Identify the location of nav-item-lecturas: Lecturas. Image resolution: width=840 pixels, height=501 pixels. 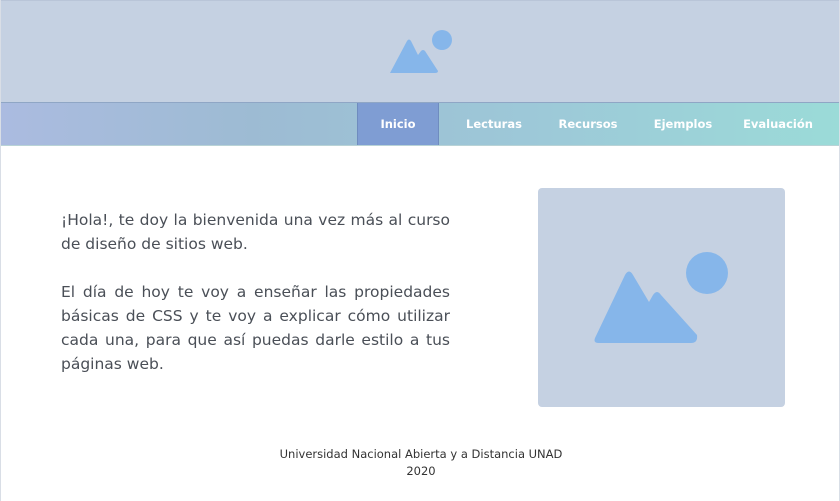
(494, 124).